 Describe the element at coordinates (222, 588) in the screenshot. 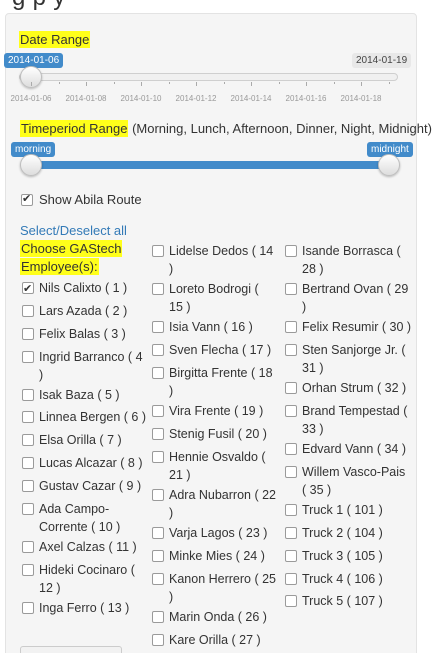

I see `employee-label: Kanon Herrero ( 25)` at that location.